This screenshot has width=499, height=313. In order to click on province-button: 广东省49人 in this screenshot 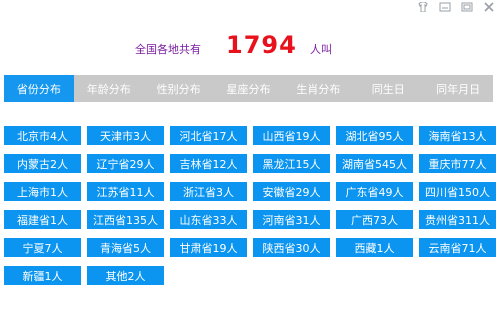, I will do `click(374, 191)`.